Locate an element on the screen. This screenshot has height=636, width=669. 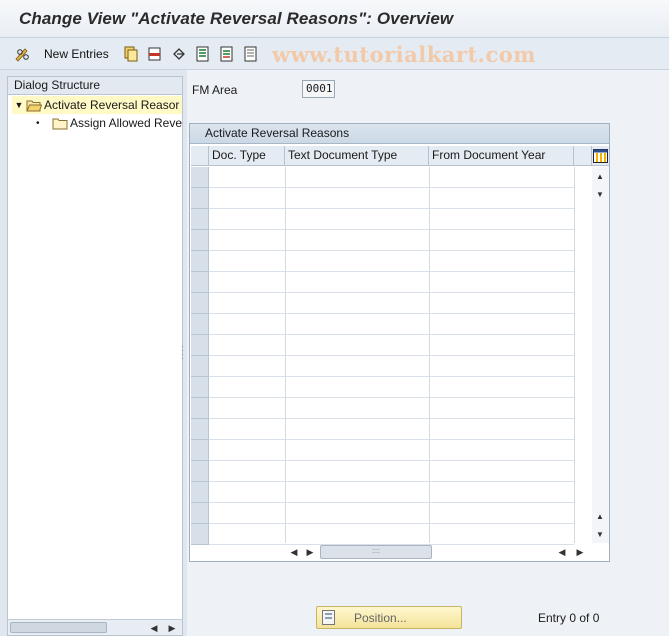
entry-count: Entry 0 of 0 is located at coordinates (569, 618).